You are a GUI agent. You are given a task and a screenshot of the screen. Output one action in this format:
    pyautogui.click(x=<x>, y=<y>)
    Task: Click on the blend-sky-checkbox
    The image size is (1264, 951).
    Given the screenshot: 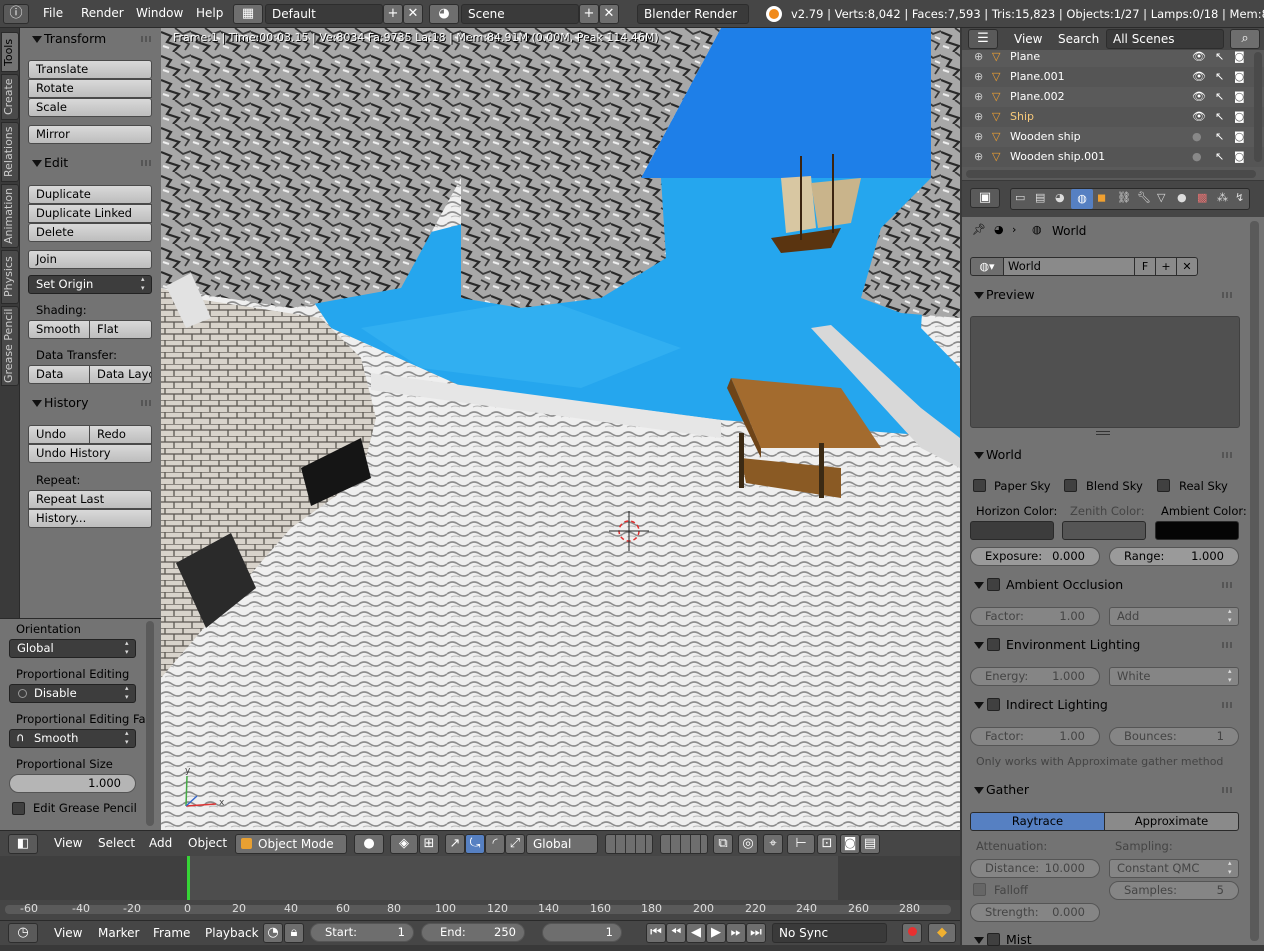 What is the action you would take?
    pyautogui.click(x=1070, y=485)
    